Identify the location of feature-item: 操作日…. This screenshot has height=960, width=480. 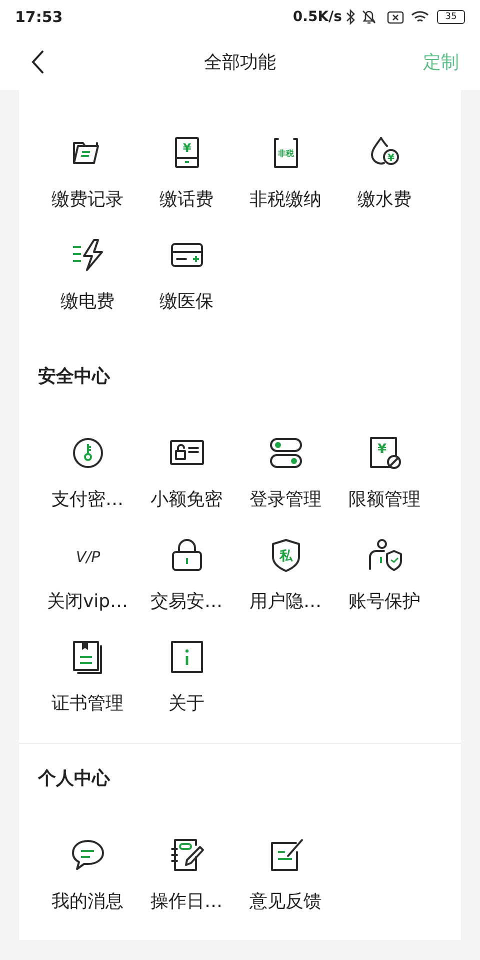
(186, 871).